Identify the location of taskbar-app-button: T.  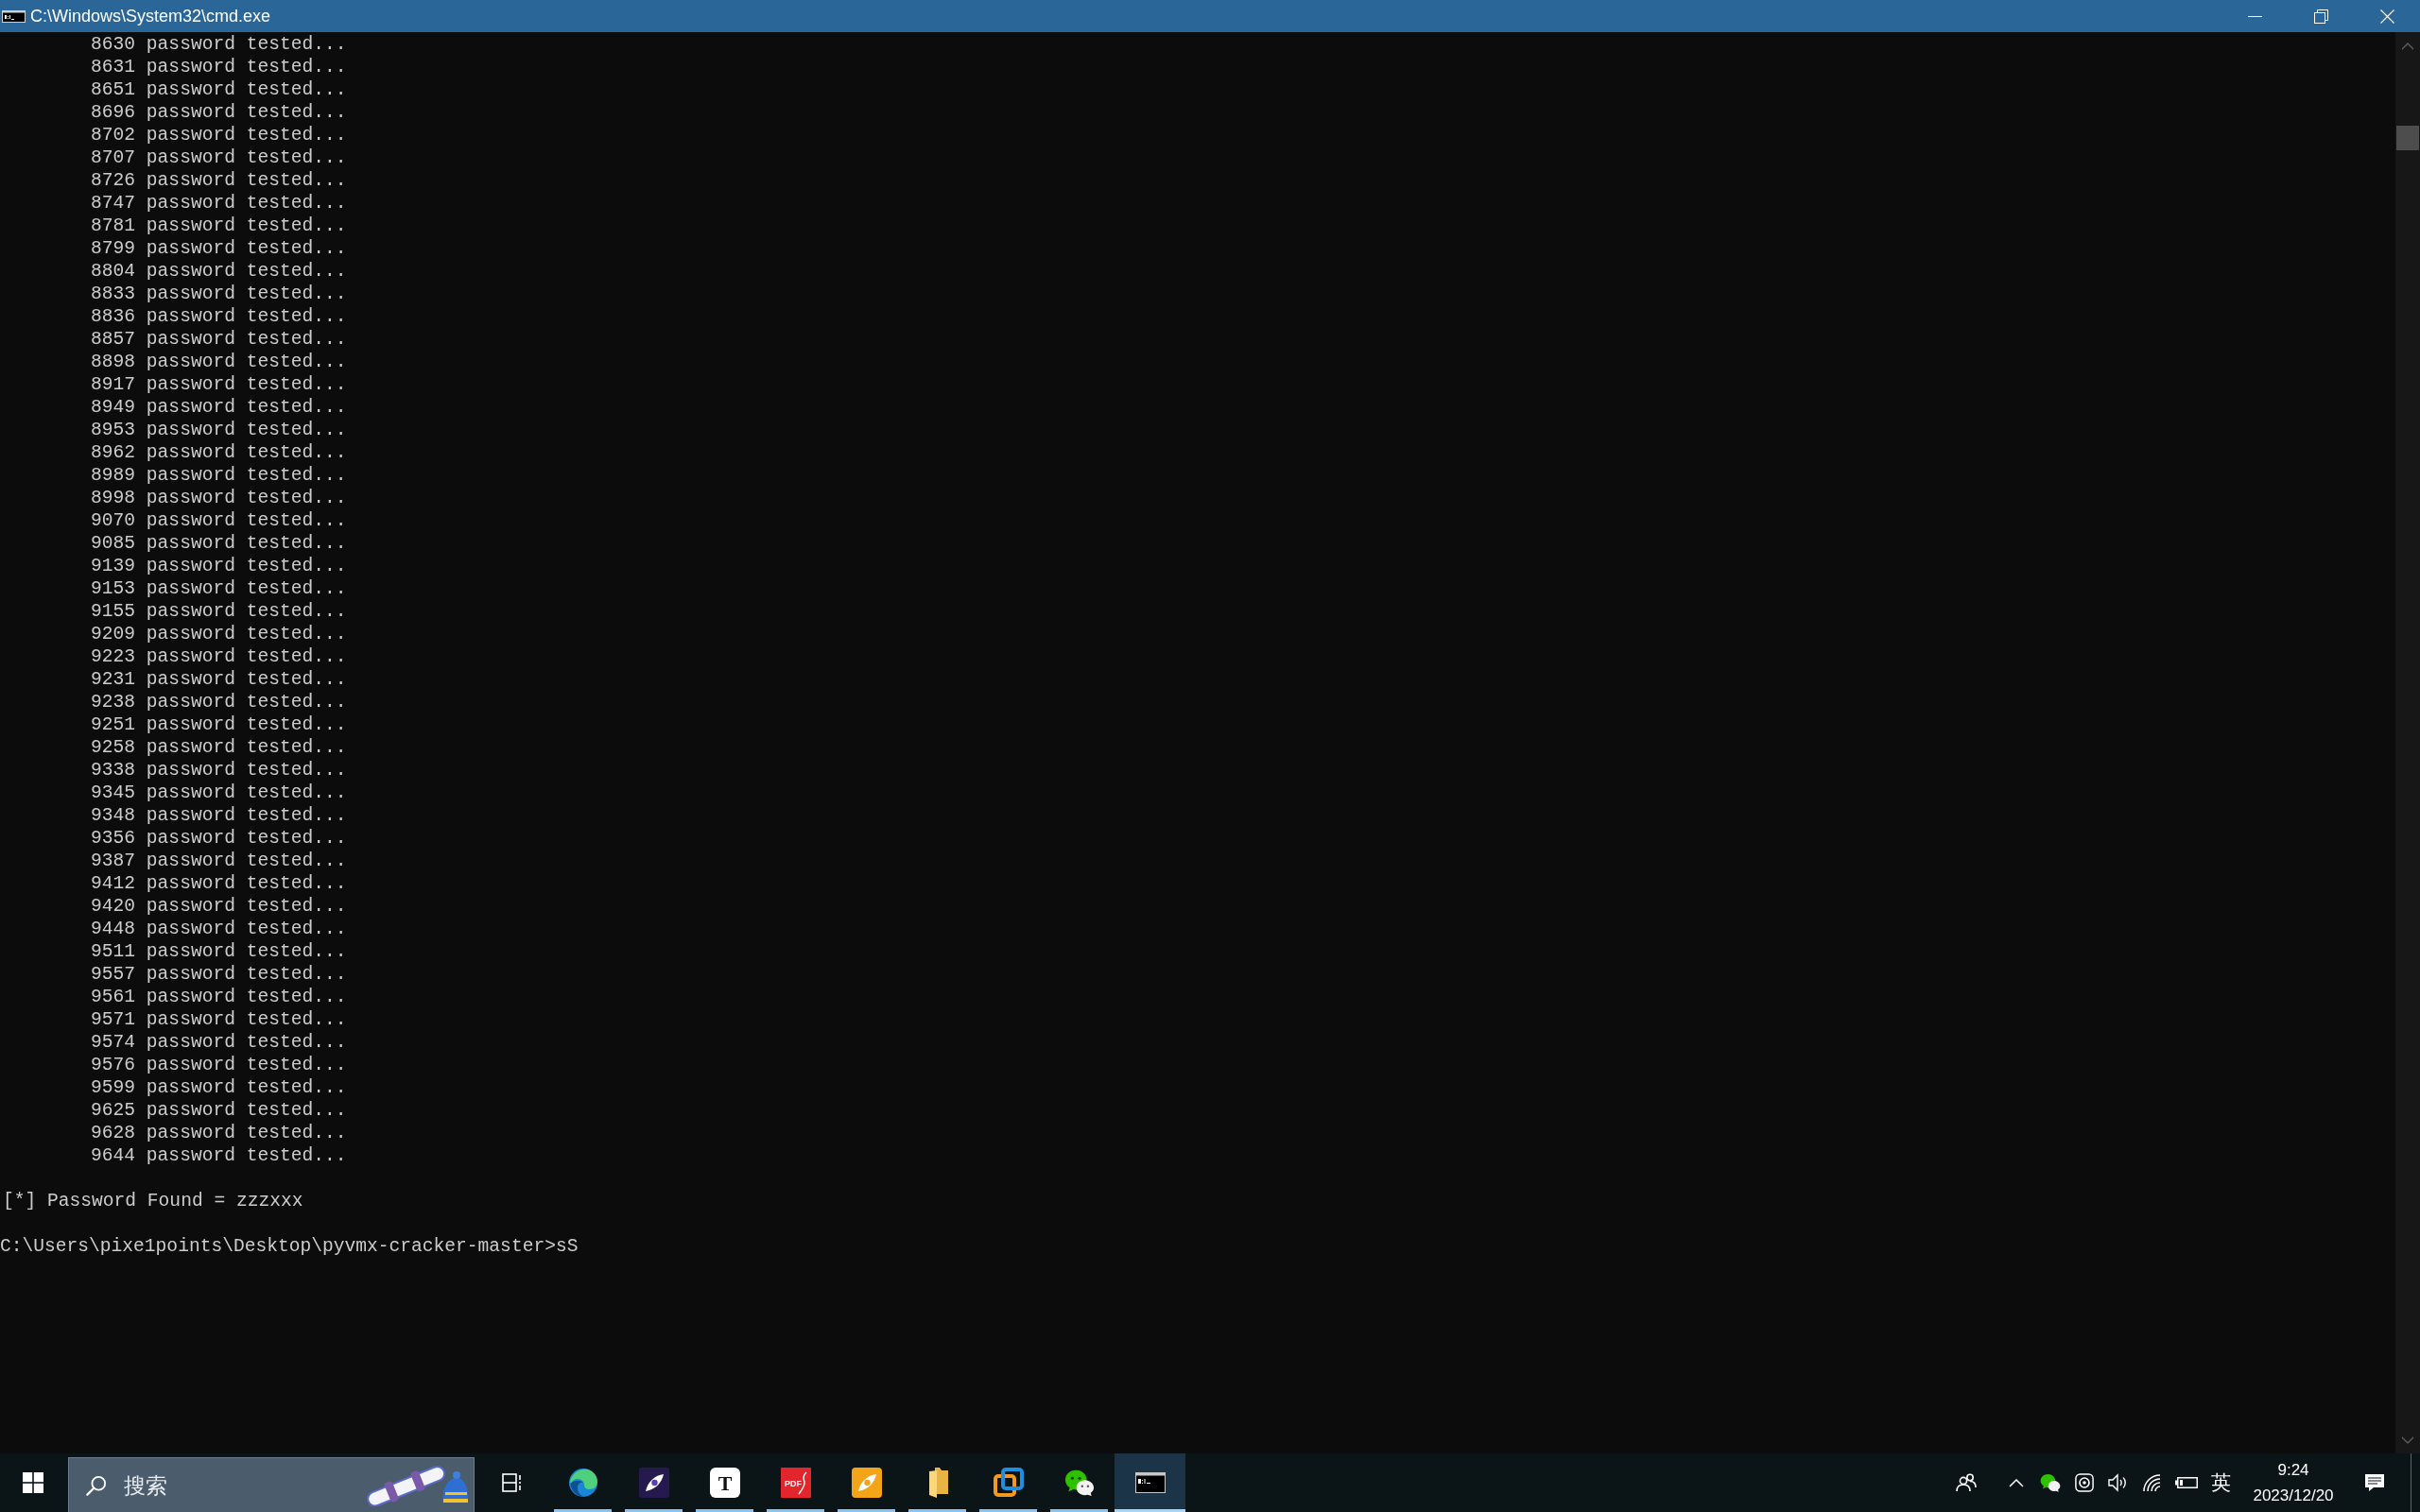
(724, 1482).